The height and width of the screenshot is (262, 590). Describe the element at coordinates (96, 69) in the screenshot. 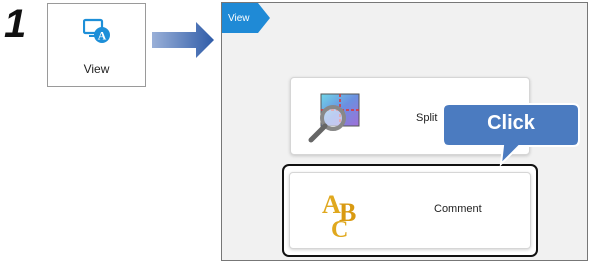

I see `view-label: View` at that location.